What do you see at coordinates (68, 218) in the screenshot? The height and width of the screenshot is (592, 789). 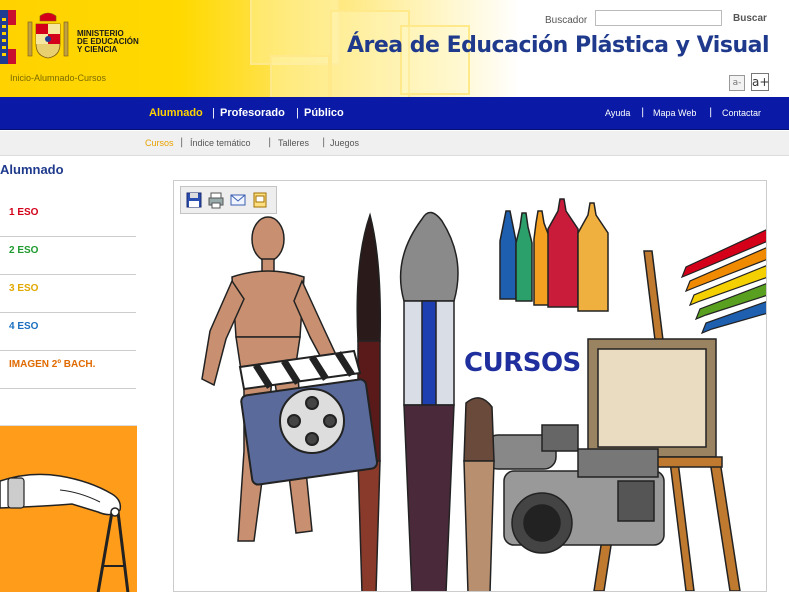 I see `sidebar-item-1-eso: 1 ESO` at bounding box center [68, 218].